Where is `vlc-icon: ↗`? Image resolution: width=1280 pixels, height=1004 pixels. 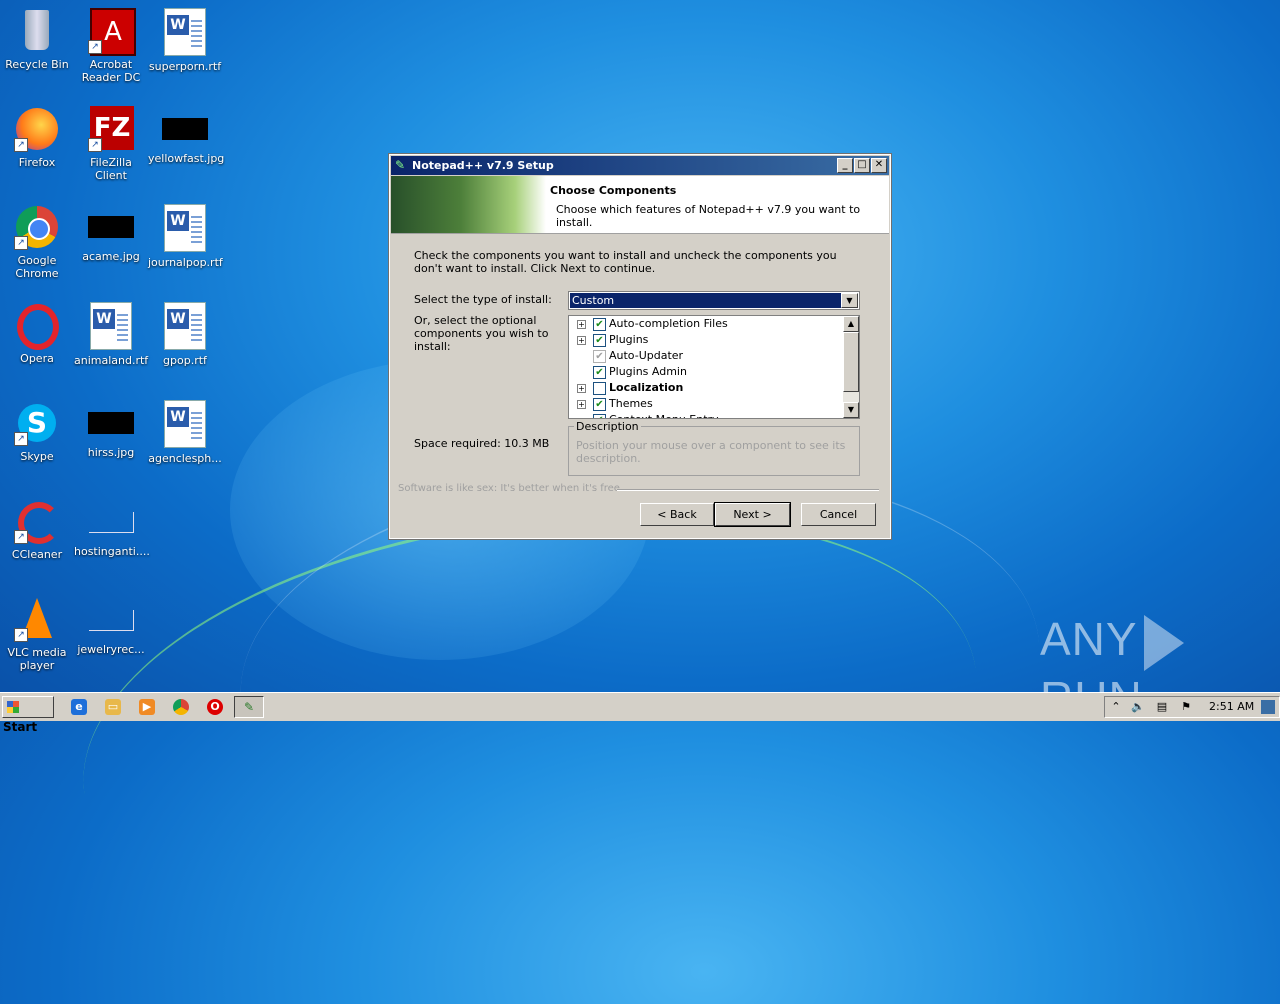
vlc-icon: ↗ is located at coordinates (37, 619).